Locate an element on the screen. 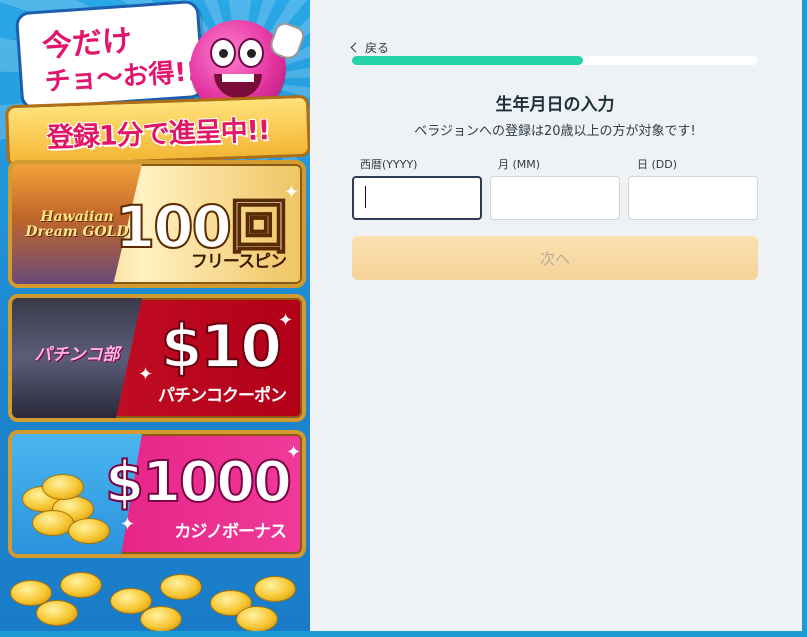  registration-banner: 登録1分で進呈中!! is located at coordinates (157, 131).